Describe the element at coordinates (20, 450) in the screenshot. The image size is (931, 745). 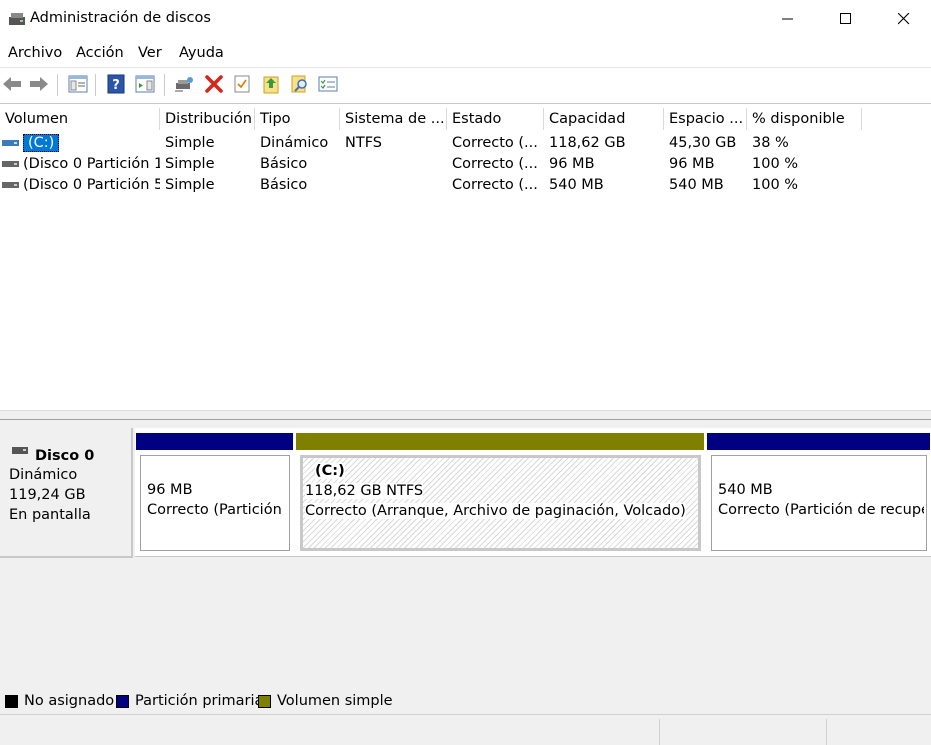
I see `disk-icon` at that location.